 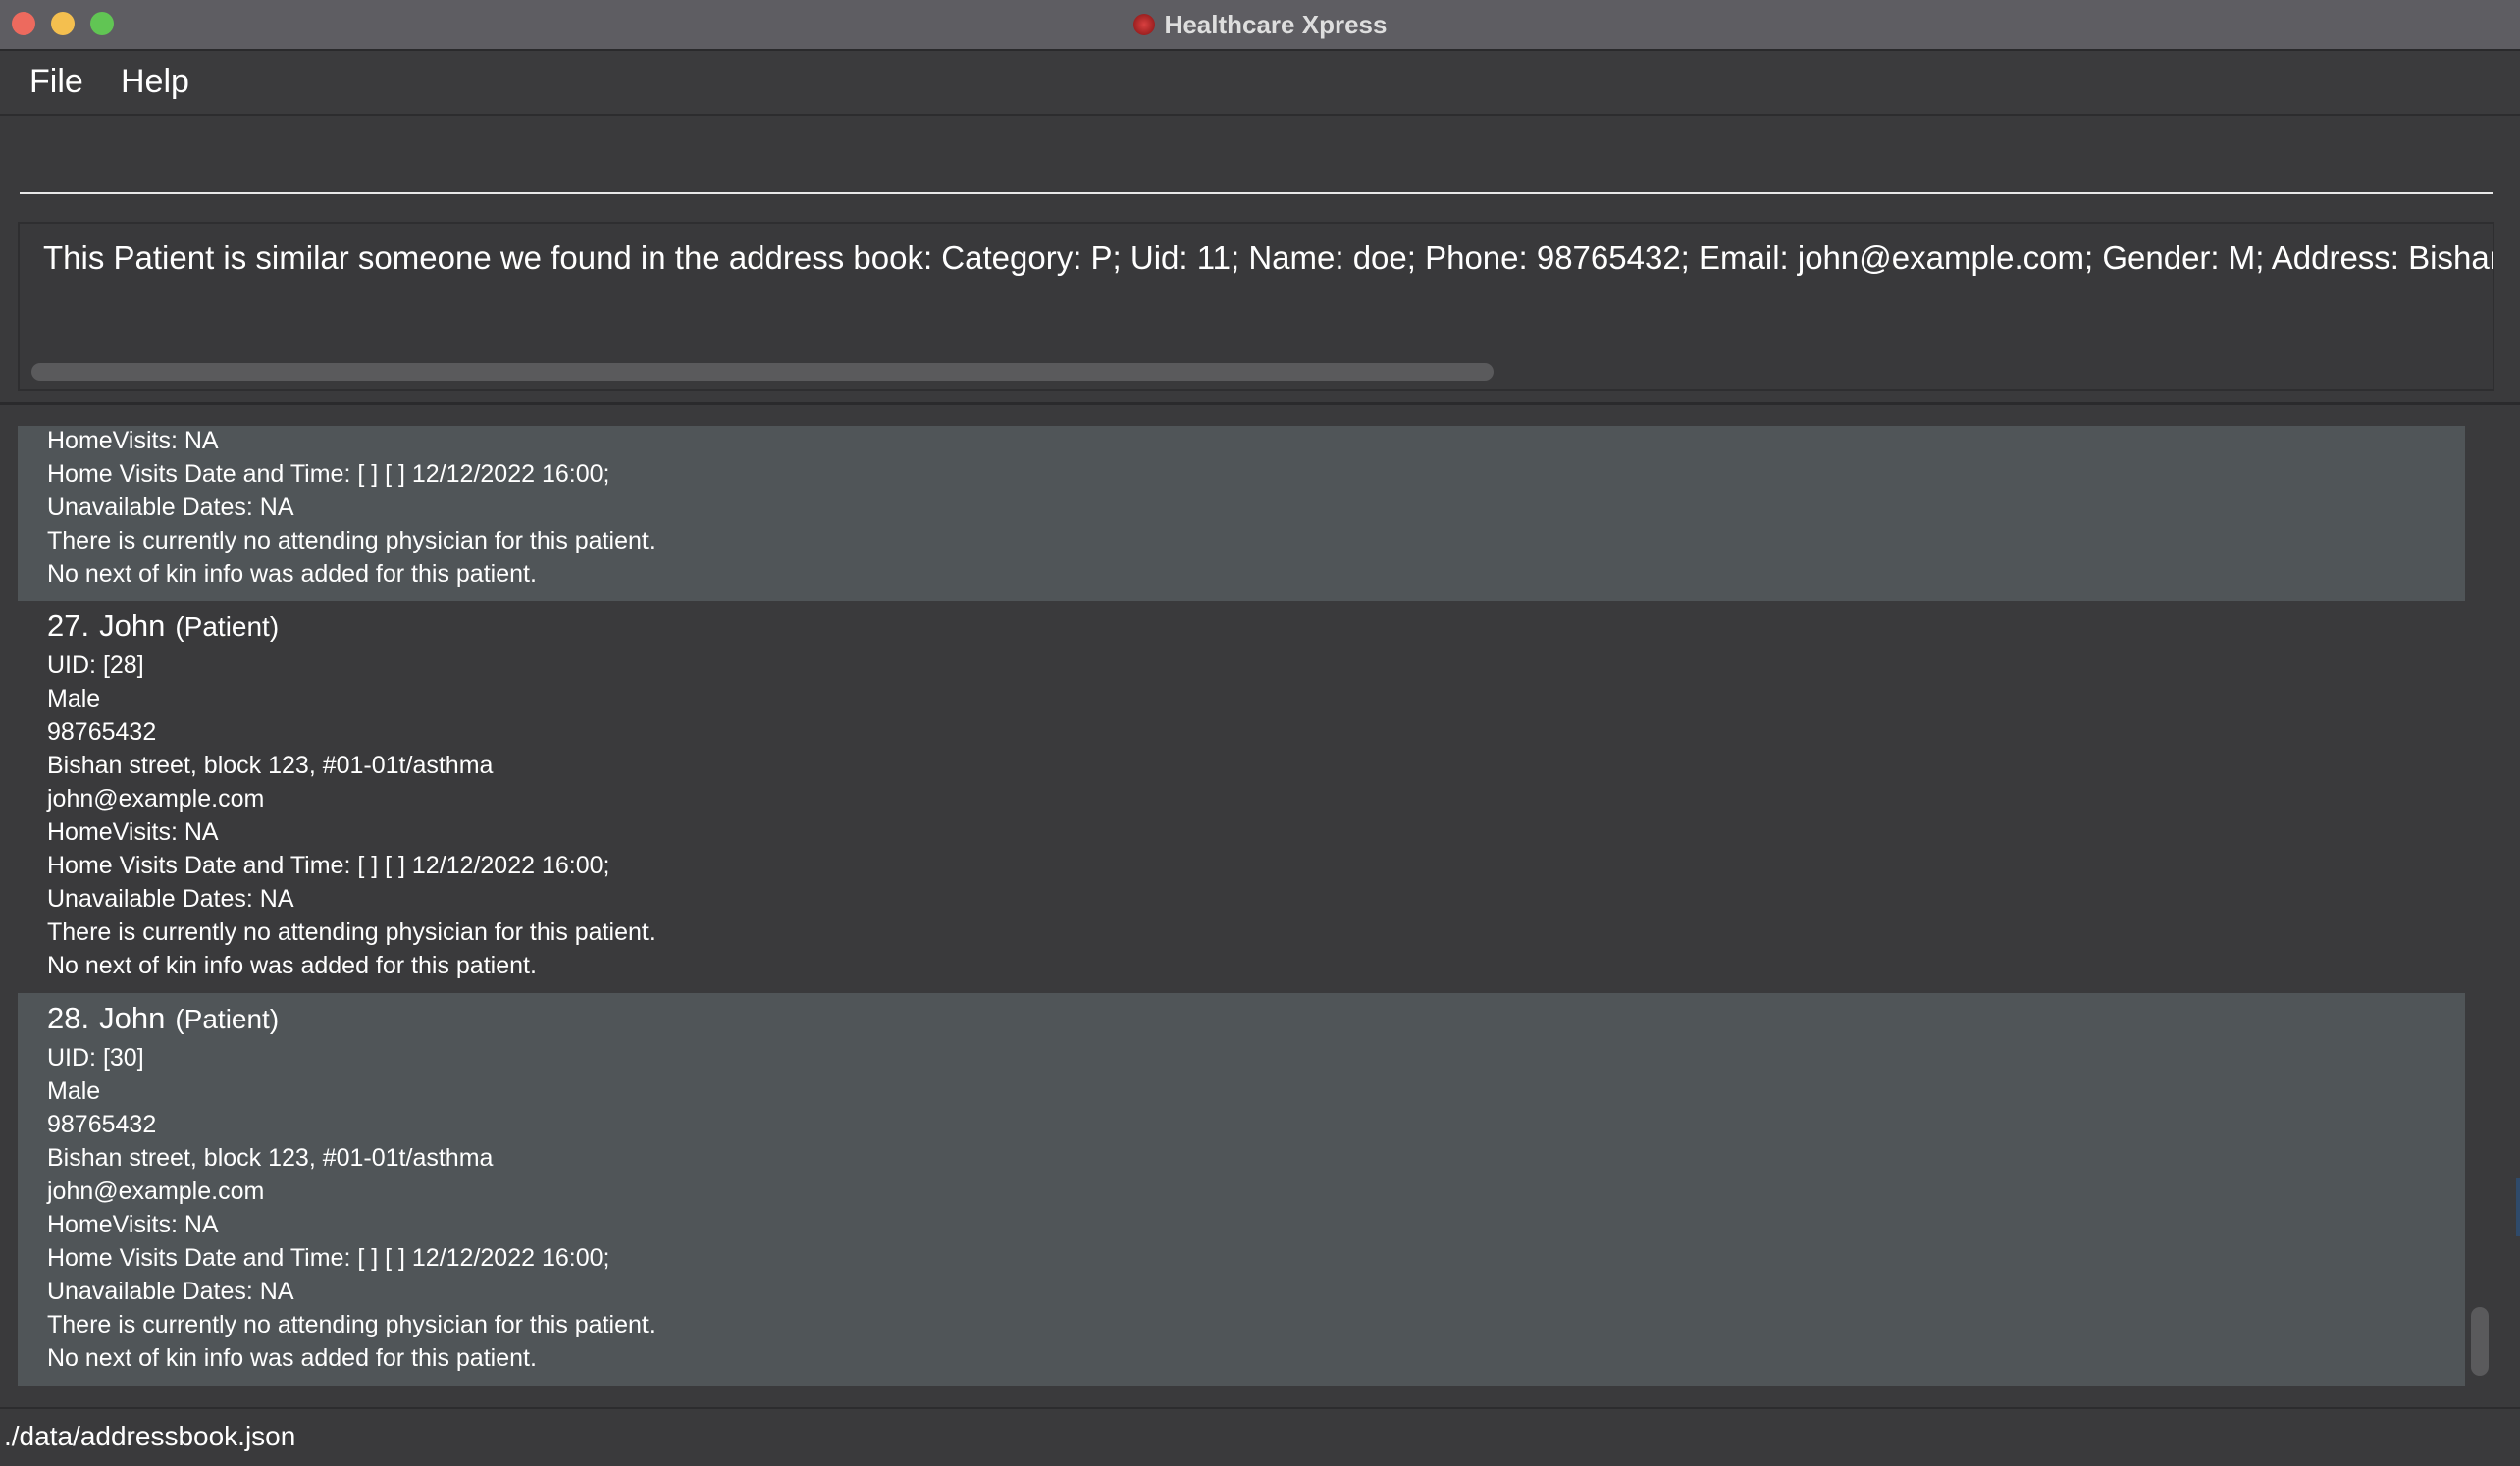 I want to click on card-header: 27. John (Patient), so click(x=1256, y=627).